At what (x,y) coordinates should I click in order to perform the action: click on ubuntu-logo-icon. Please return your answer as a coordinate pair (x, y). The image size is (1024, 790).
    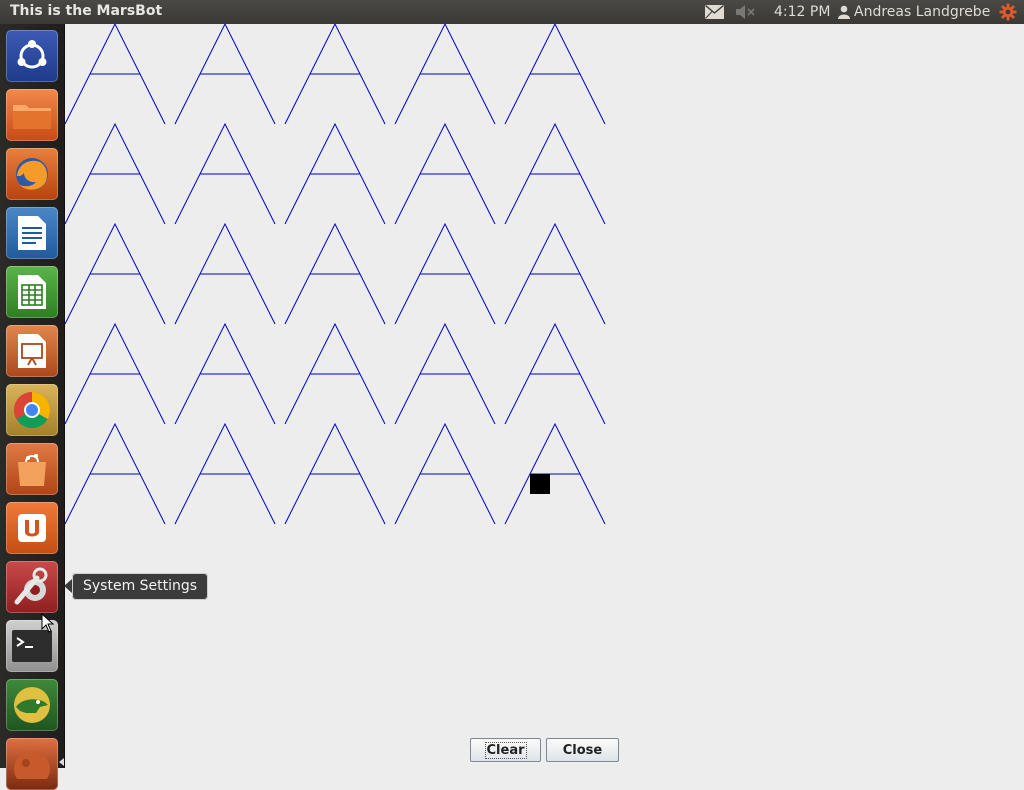
    Looking at the image, I should click on (32, 54).